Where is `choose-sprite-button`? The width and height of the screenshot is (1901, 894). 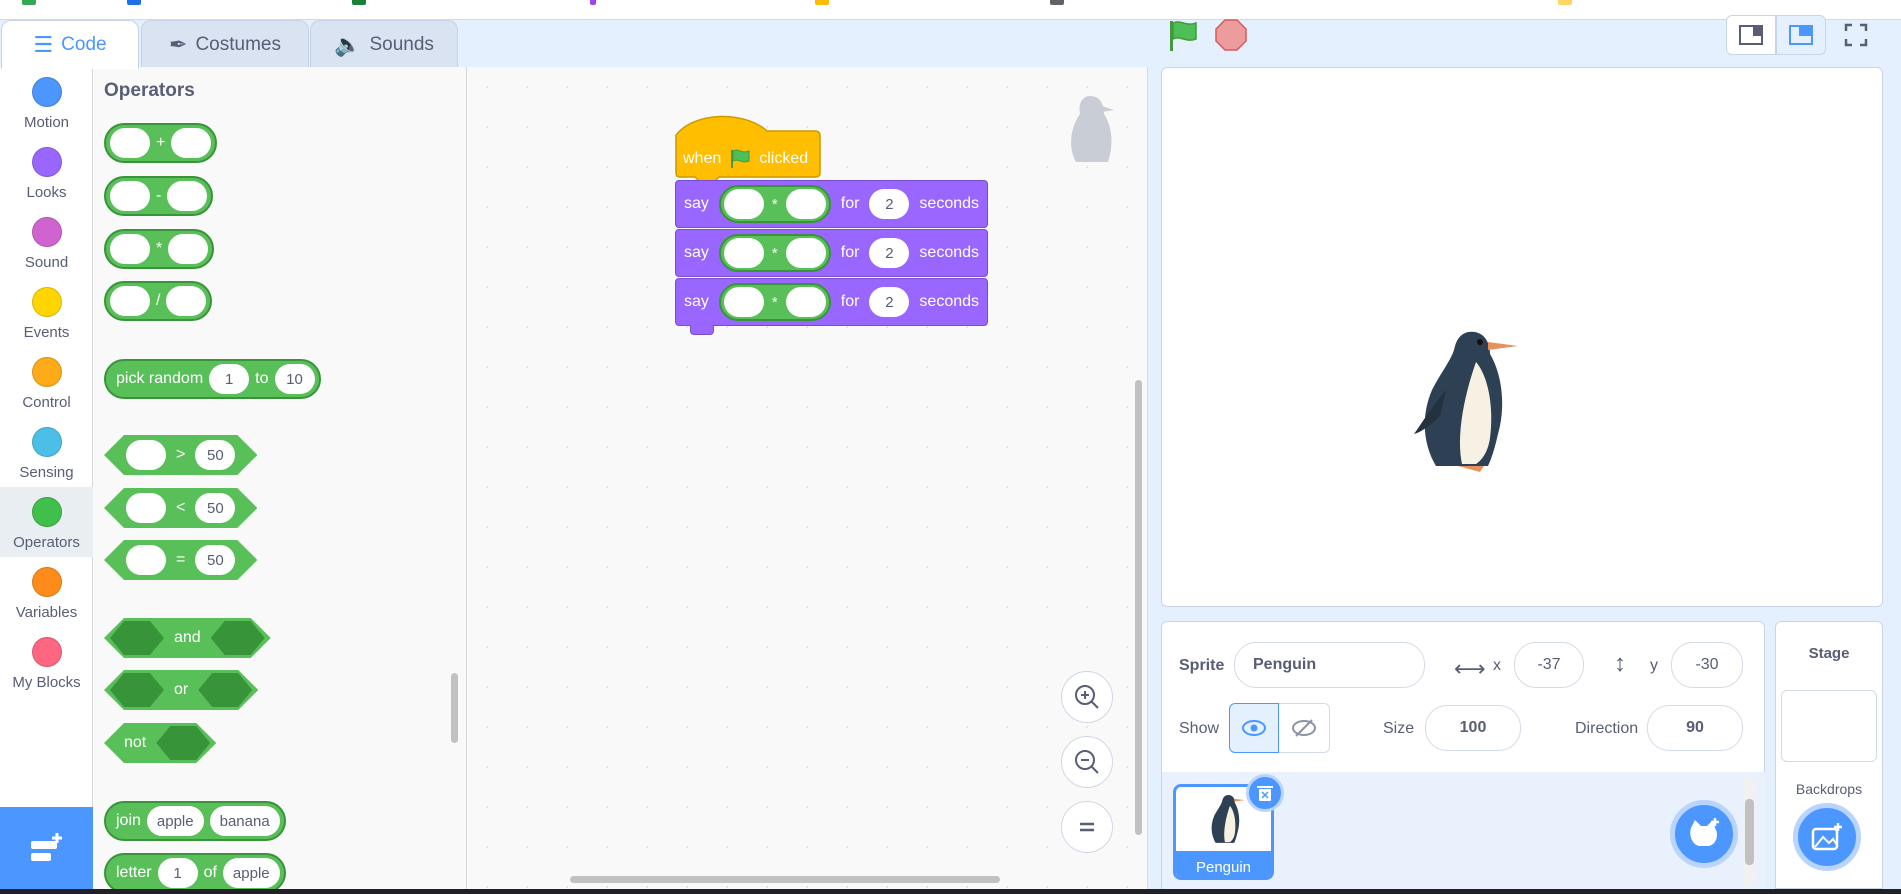
choose-sprite-button is located at coordinates (1704, 834).